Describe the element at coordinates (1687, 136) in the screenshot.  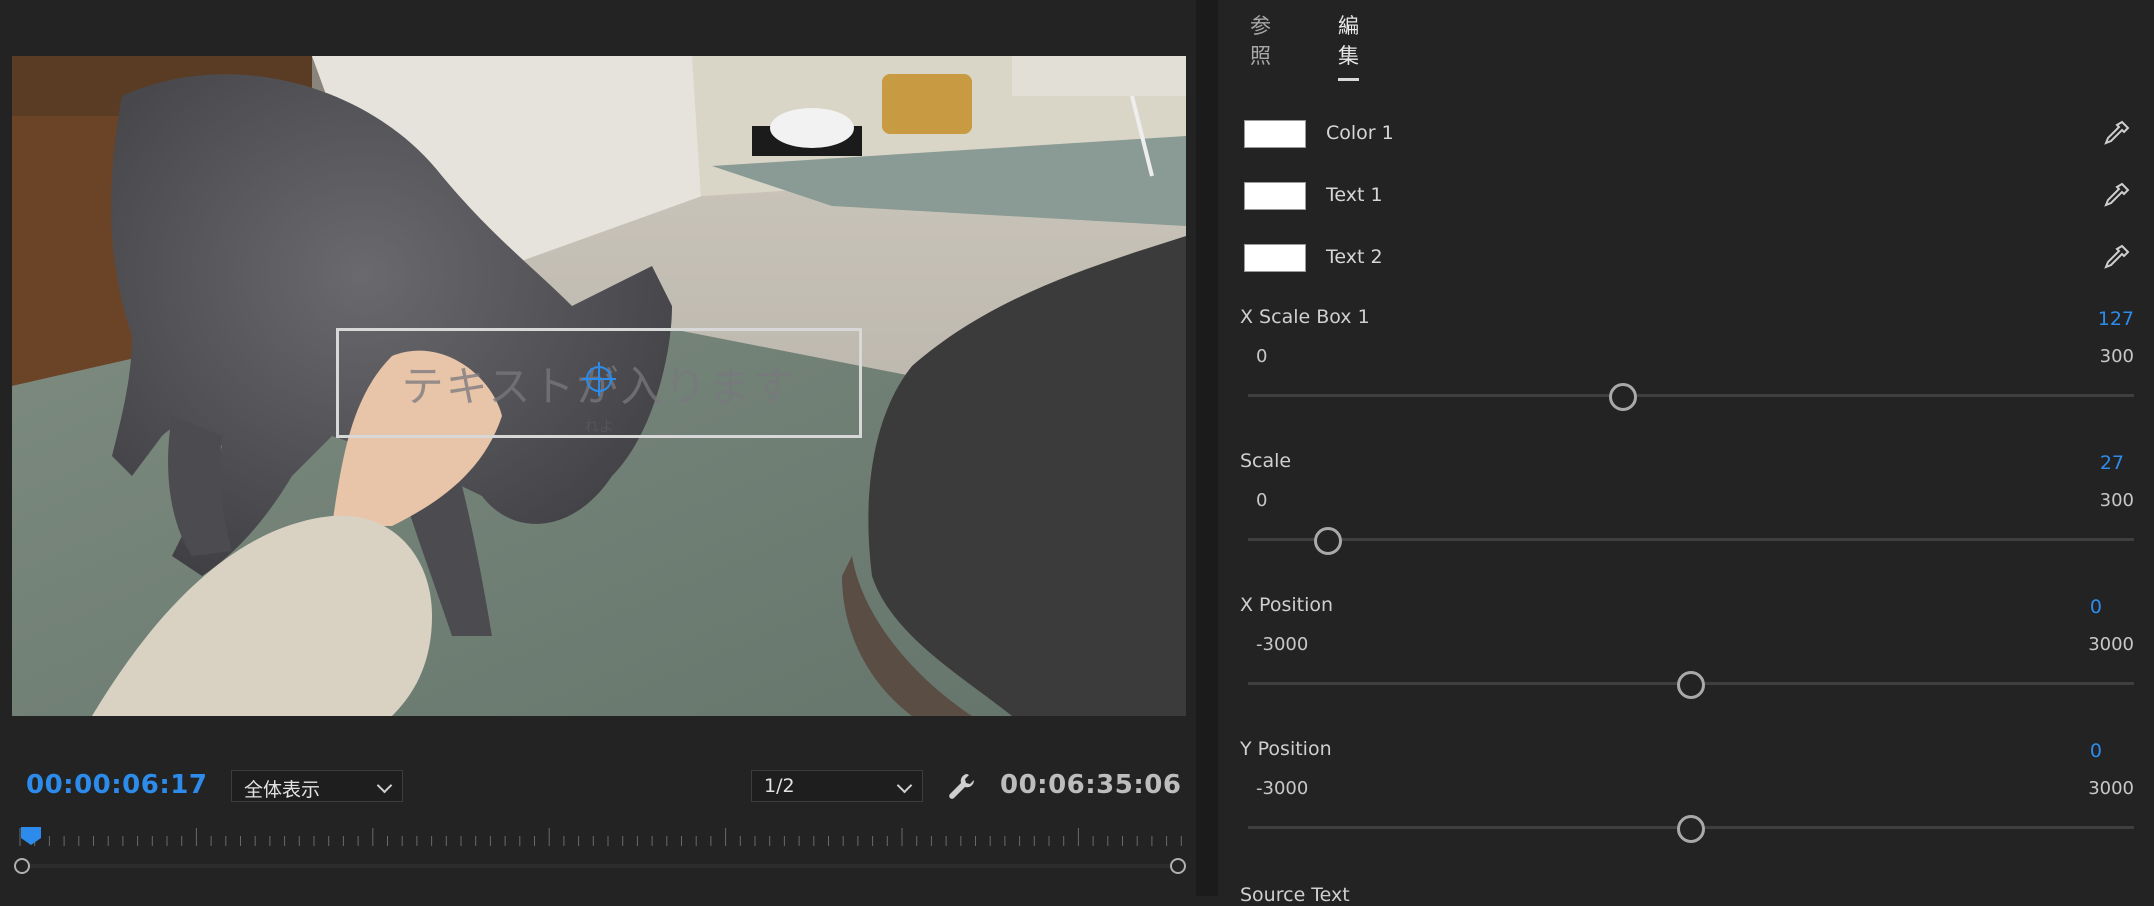
I see `color-row-color-1: Color 1` at that location.